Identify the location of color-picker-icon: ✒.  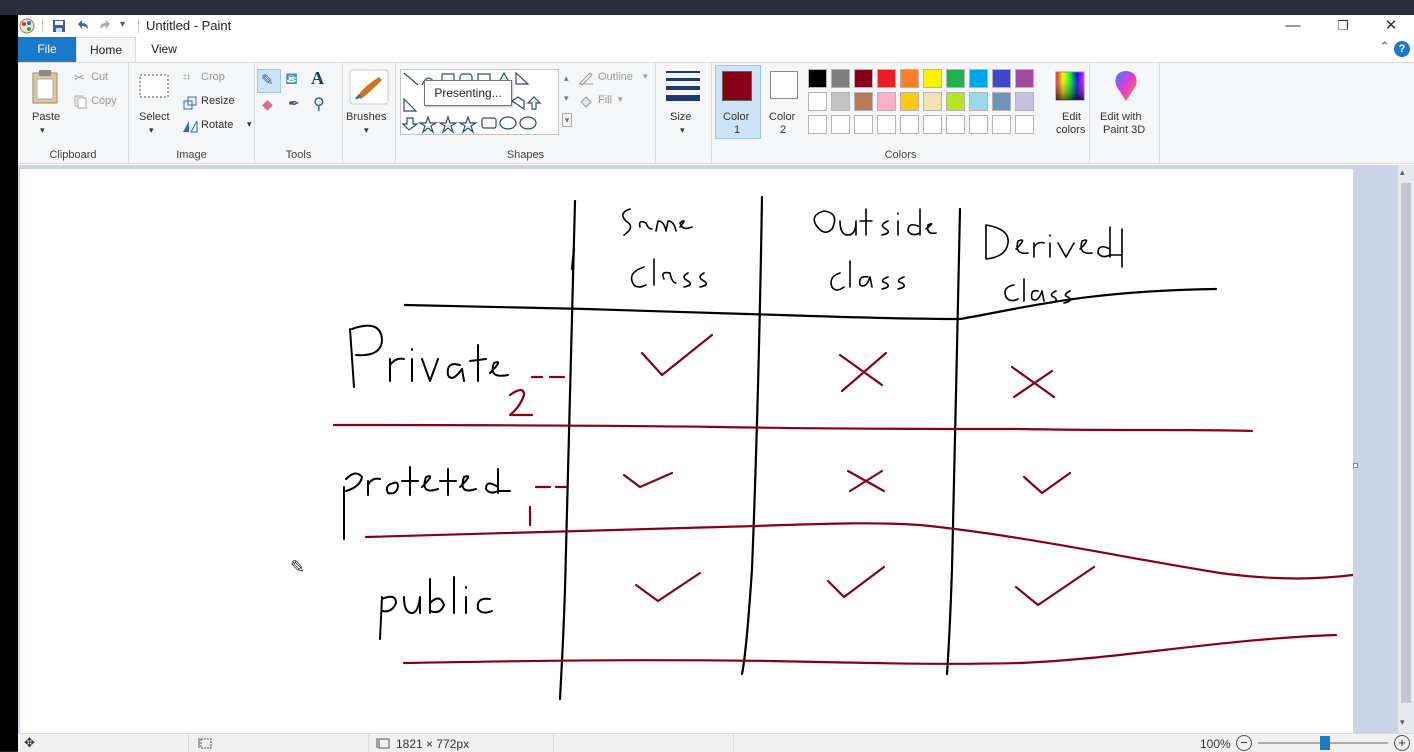
(294, 103).